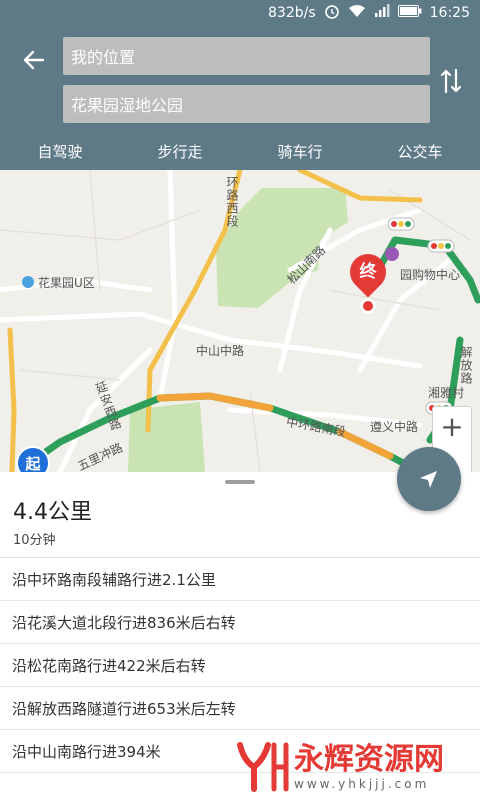  What do you see at coordinates (292, 13) in the screenshot?
I see `network-speed: 832b/s` at bounding box center [292, 13].